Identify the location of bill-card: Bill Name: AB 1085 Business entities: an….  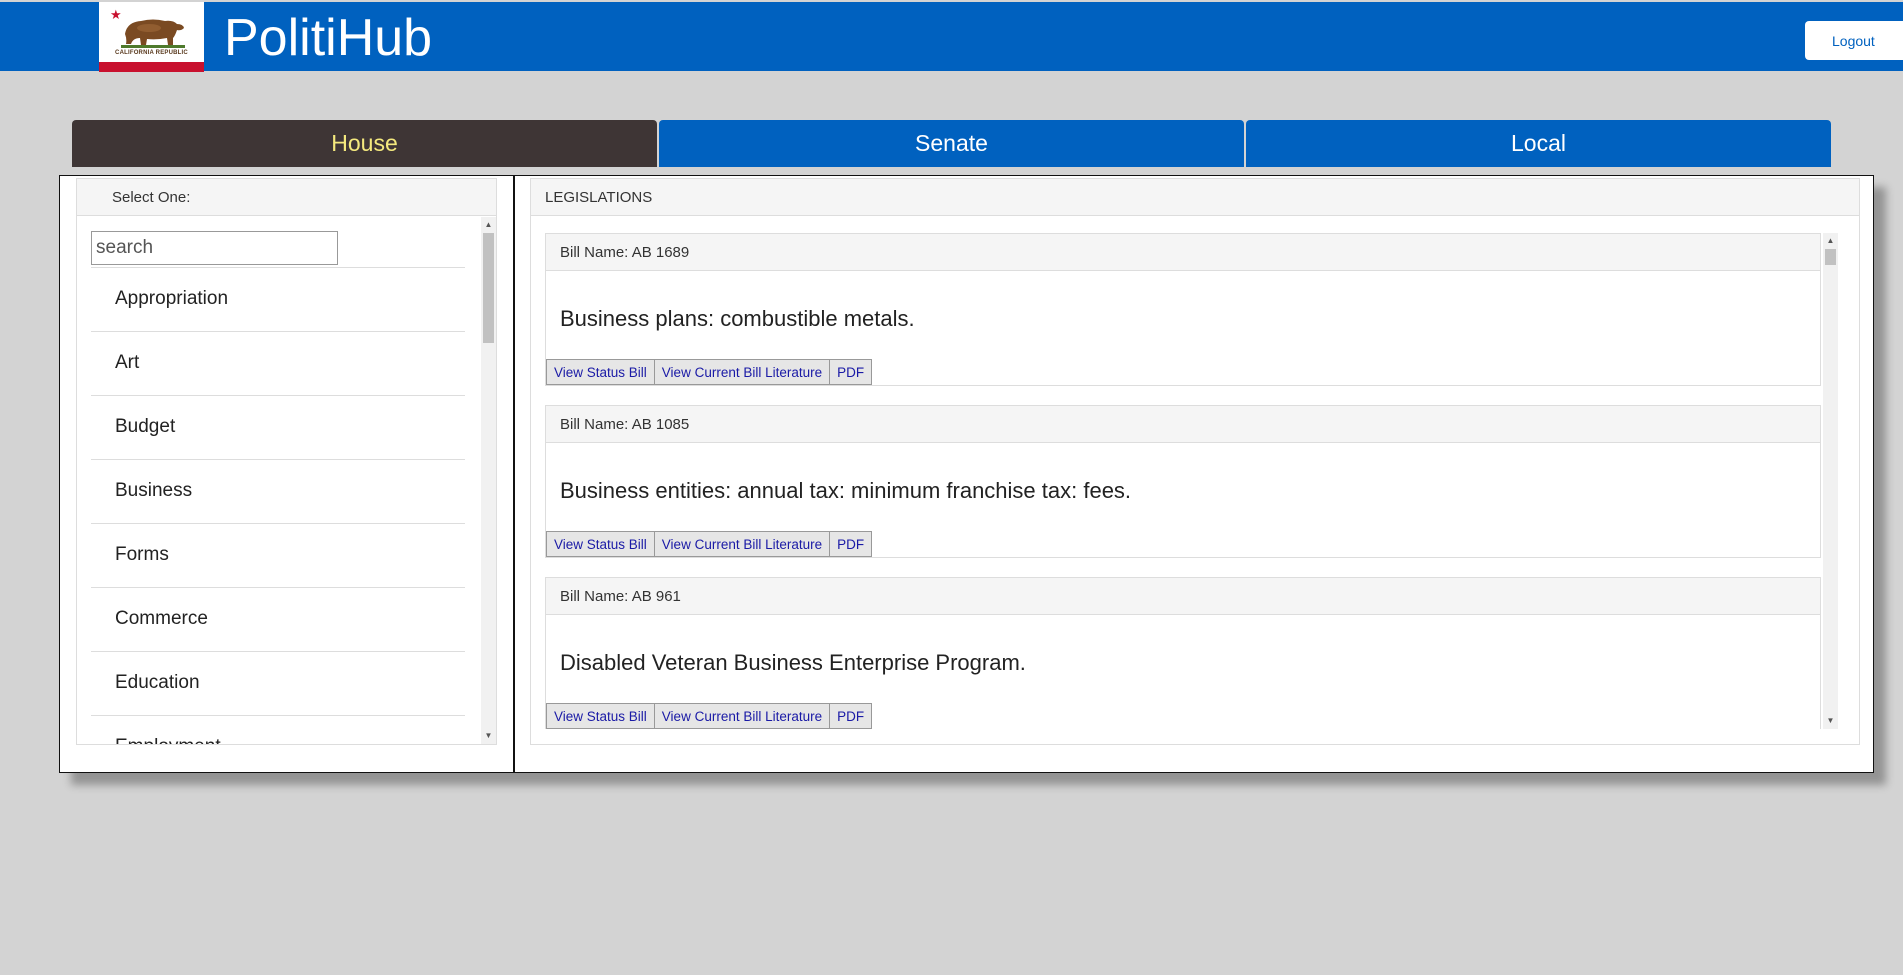
(1183, 481).